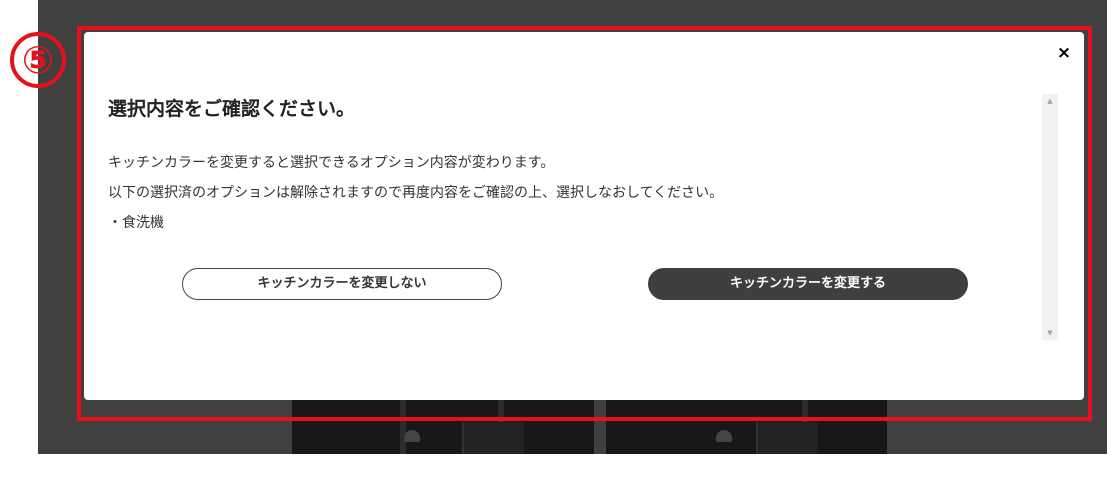 This screenshot has height=493, width=1107. I want to click on dialog-scrollbar: ▲ ▼, so click(1050, 217).